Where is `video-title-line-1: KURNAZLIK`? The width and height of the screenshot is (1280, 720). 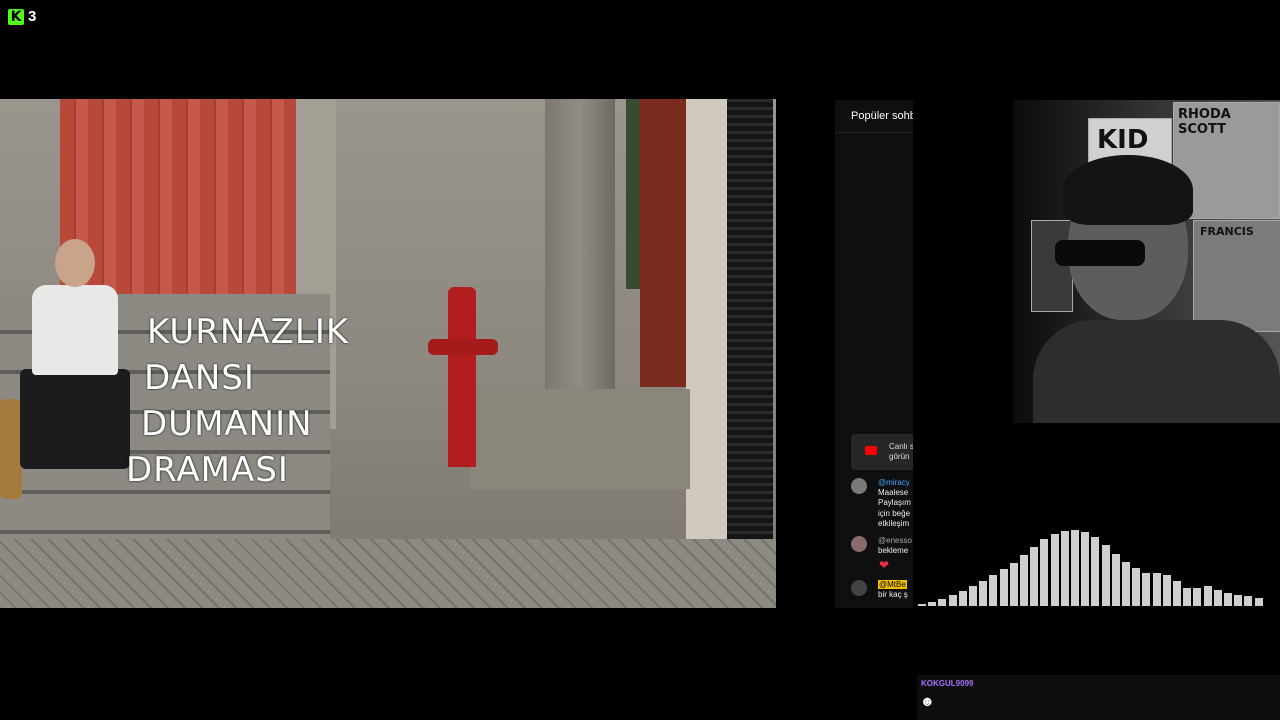 video-title-line-1: KURNAZLIK is located at coordinates (248, 332).